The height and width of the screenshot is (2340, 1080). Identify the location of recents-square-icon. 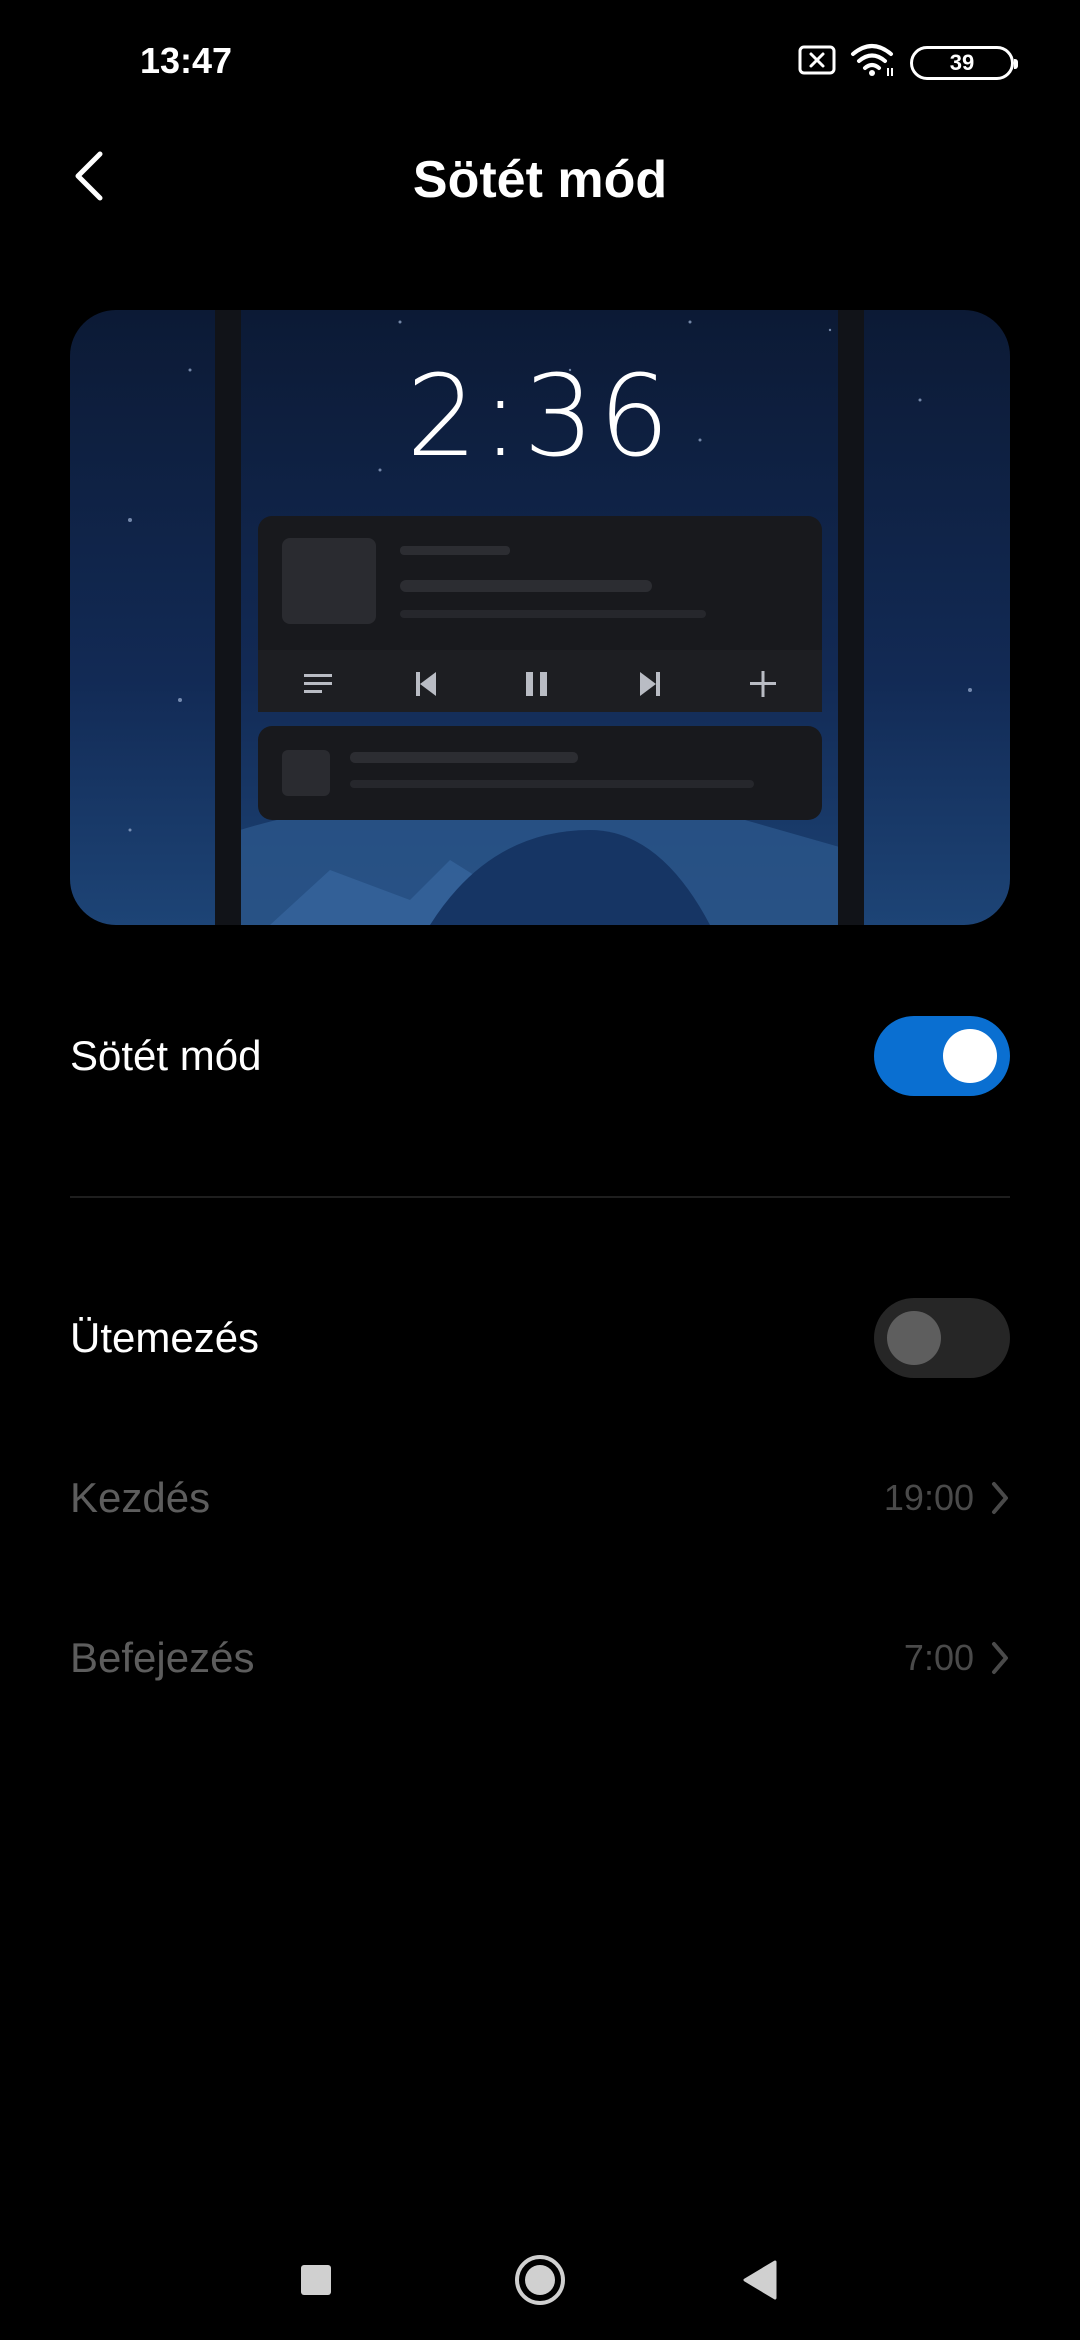
(316, 2280).